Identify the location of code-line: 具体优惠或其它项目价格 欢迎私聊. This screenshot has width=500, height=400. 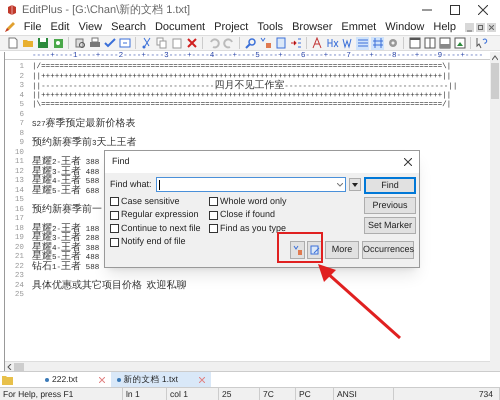
(109, 286).